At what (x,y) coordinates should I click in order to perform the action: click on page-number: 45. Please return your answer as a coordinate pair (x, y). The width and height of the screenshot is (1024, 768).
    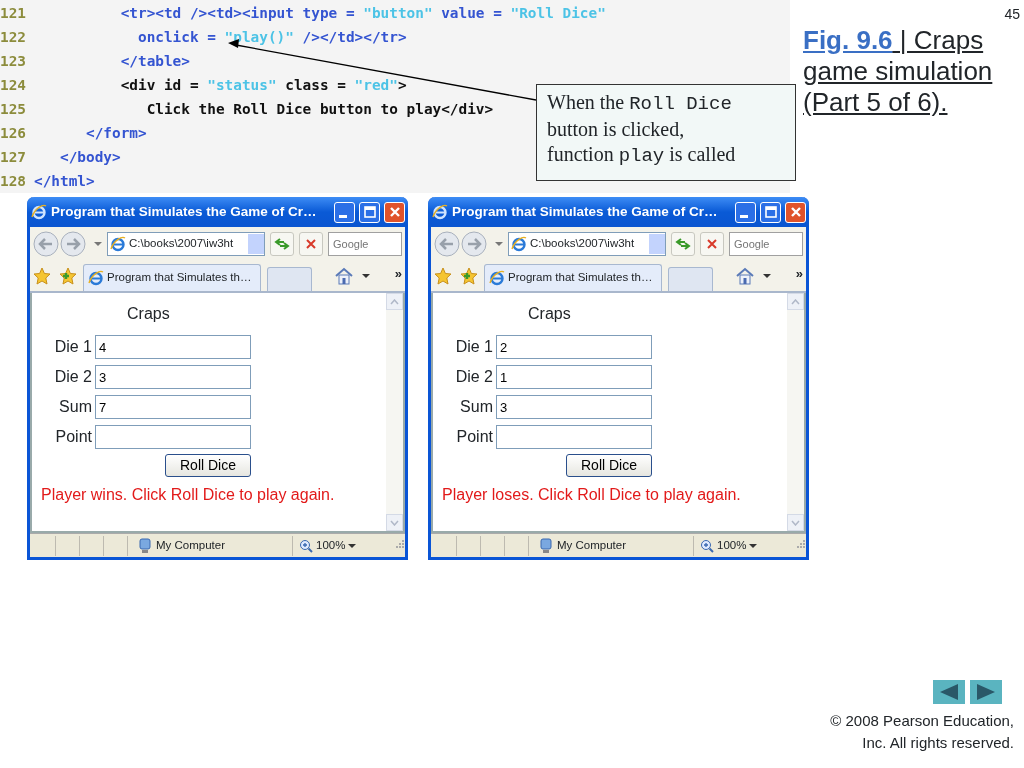
    Looking at the image, I should click on (1012, 14).